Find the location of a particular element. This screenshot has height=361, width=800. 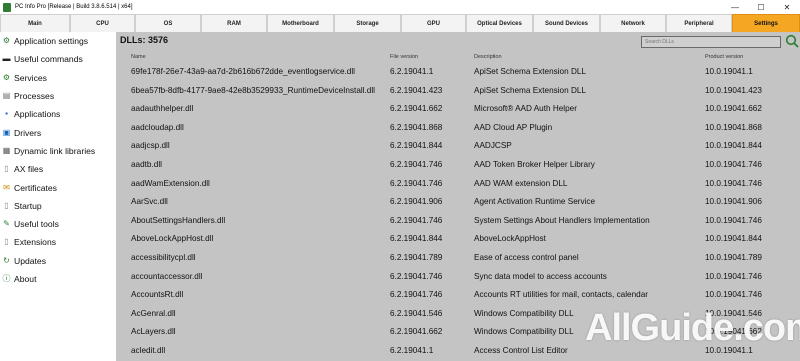

sidebar-item-application-settings: ⚙ Application settings is located at coordinates (58, 41).